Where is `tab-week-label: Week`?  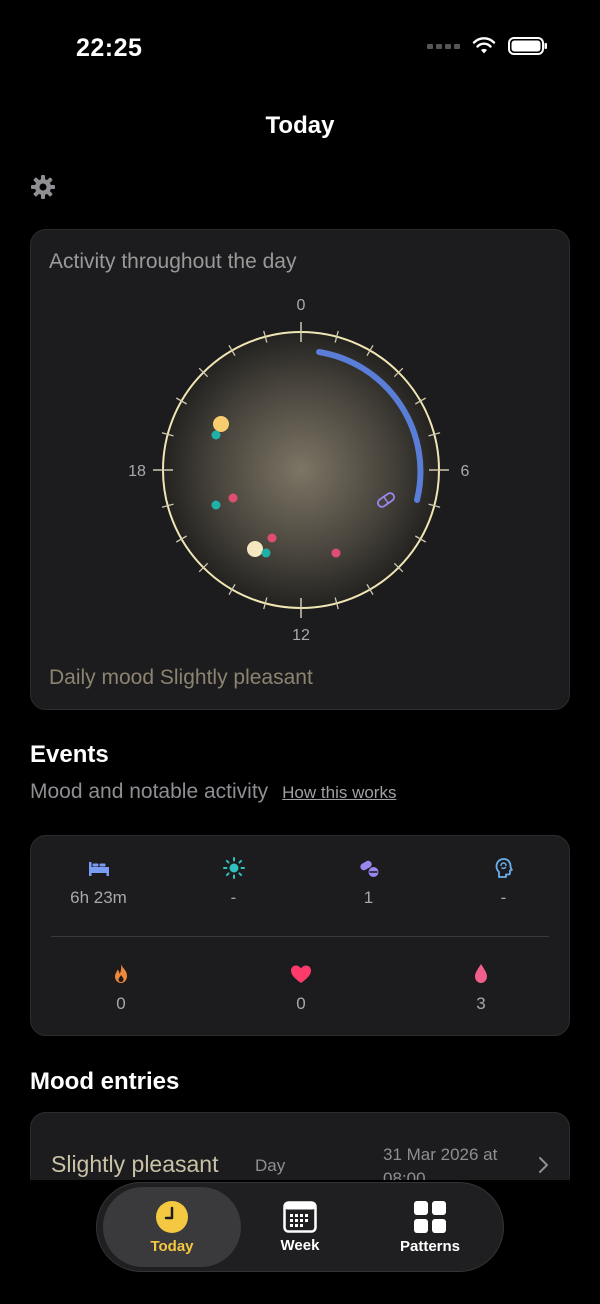 tab-week-label: Week is located at coordinates (300, 1245).